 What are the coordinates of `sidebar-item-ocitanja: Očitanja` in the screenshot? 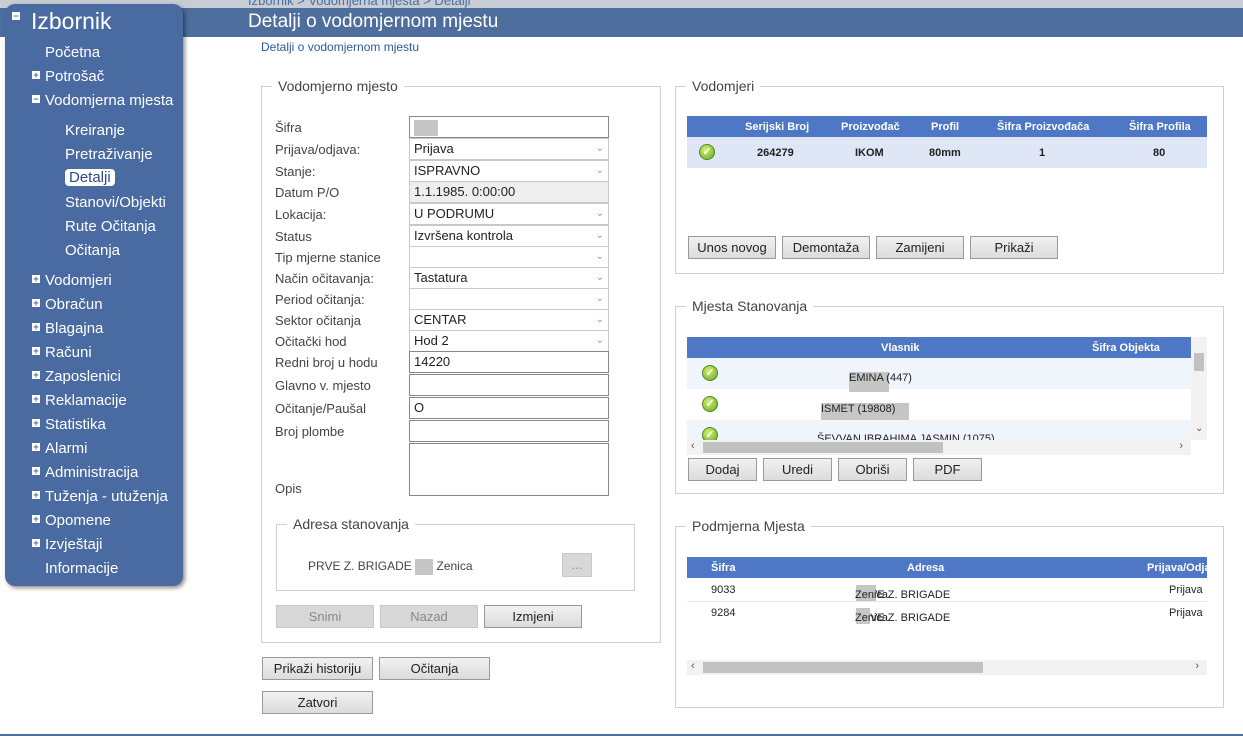 It's located at (92, 250).